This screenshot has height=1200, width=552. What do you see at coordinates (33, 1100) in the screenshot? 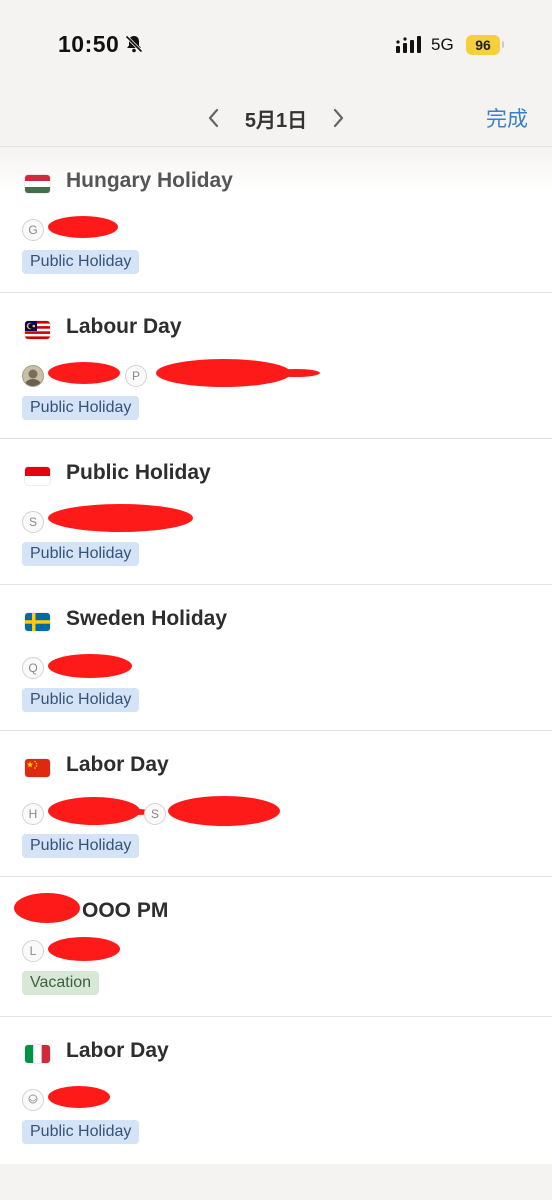
I see `attendee-avatar-icon` at bounding box center [33, 1100].